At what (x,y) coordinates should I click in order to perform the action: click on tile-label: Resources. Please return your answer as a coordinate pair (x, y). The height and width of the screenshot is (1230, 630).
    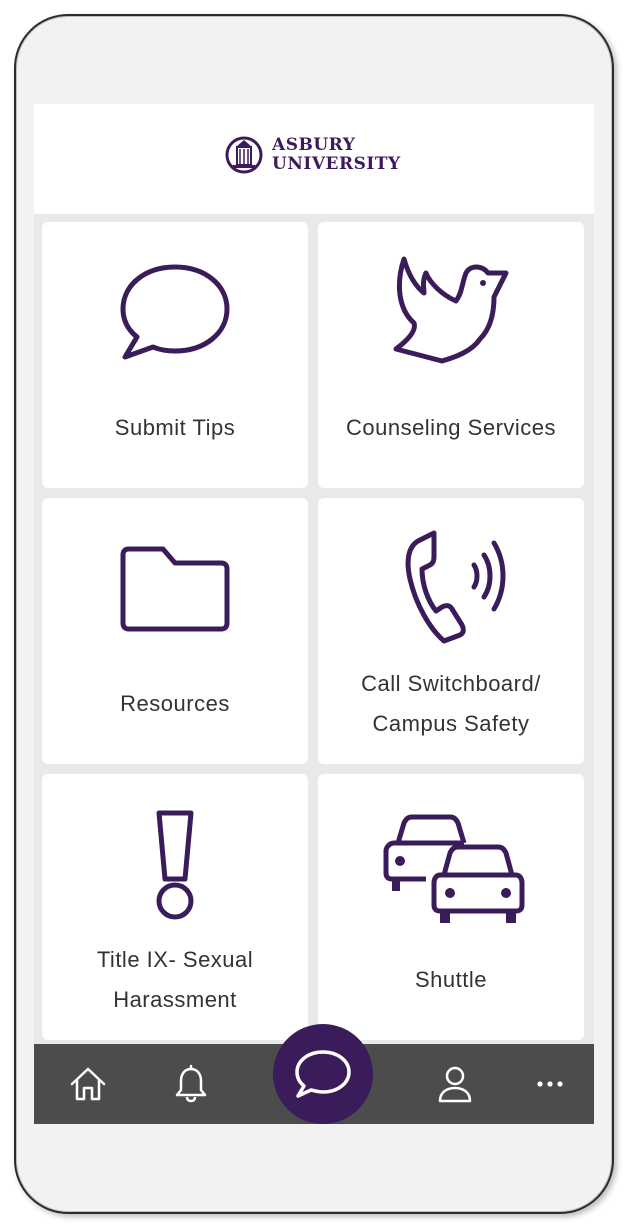
    Looking at the image, I should click on (175, 703).